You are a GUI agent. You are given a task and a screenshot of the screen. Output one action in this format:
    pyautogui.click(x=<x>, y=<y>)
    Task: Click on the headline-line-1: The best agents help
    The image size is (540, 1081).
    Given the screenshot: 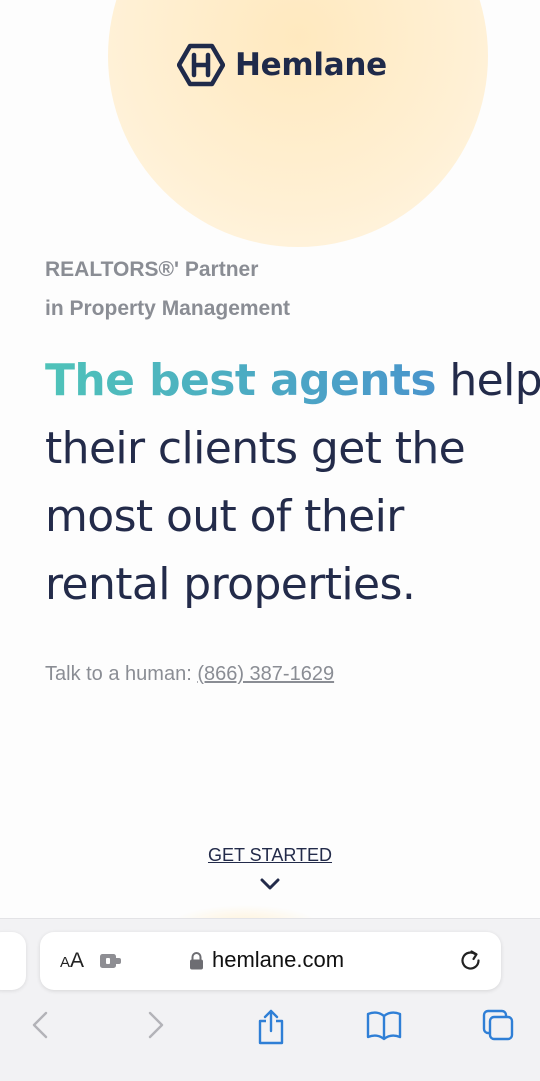 What is the action you would take?
    pyautogui.click(x=292, y=381)
    